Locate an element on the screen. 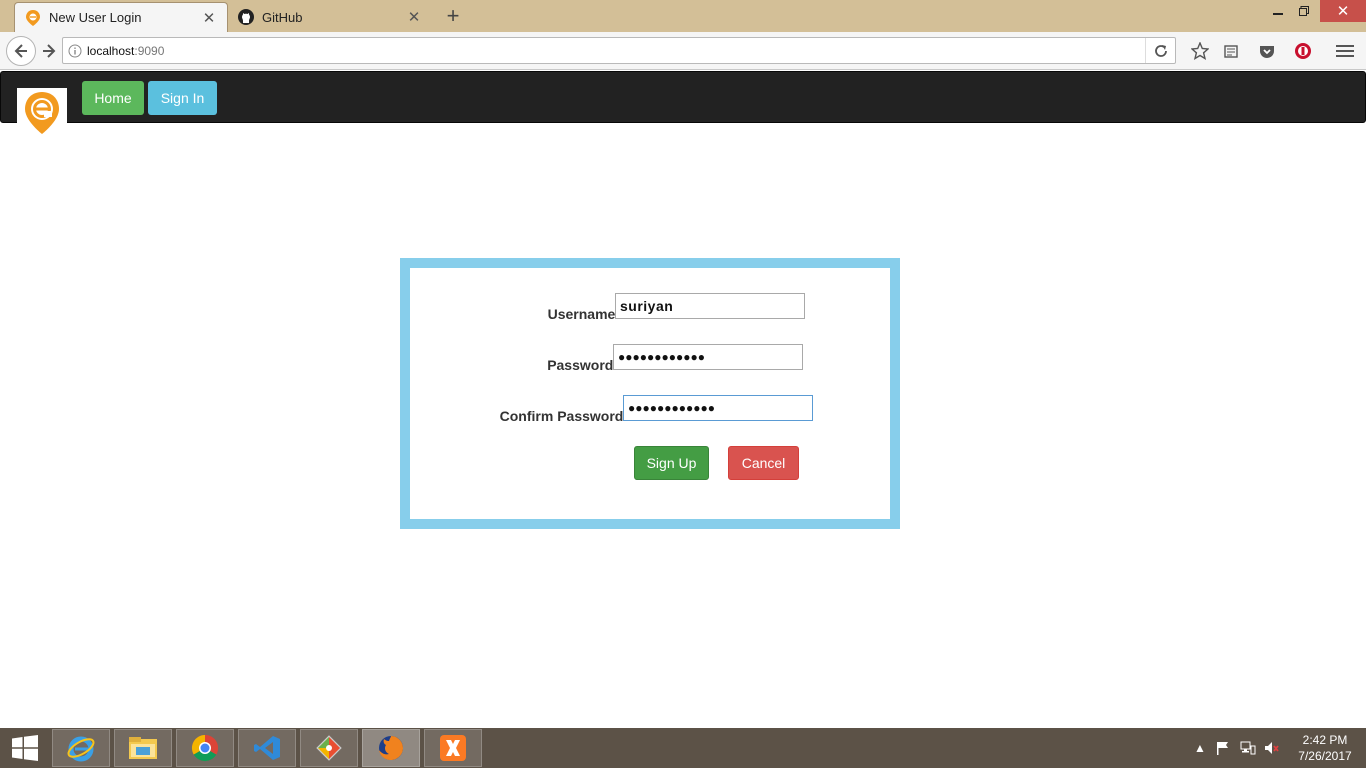 This screenshot has width=1366, height=768. windows-start-button is located at coordinates (25, 748).